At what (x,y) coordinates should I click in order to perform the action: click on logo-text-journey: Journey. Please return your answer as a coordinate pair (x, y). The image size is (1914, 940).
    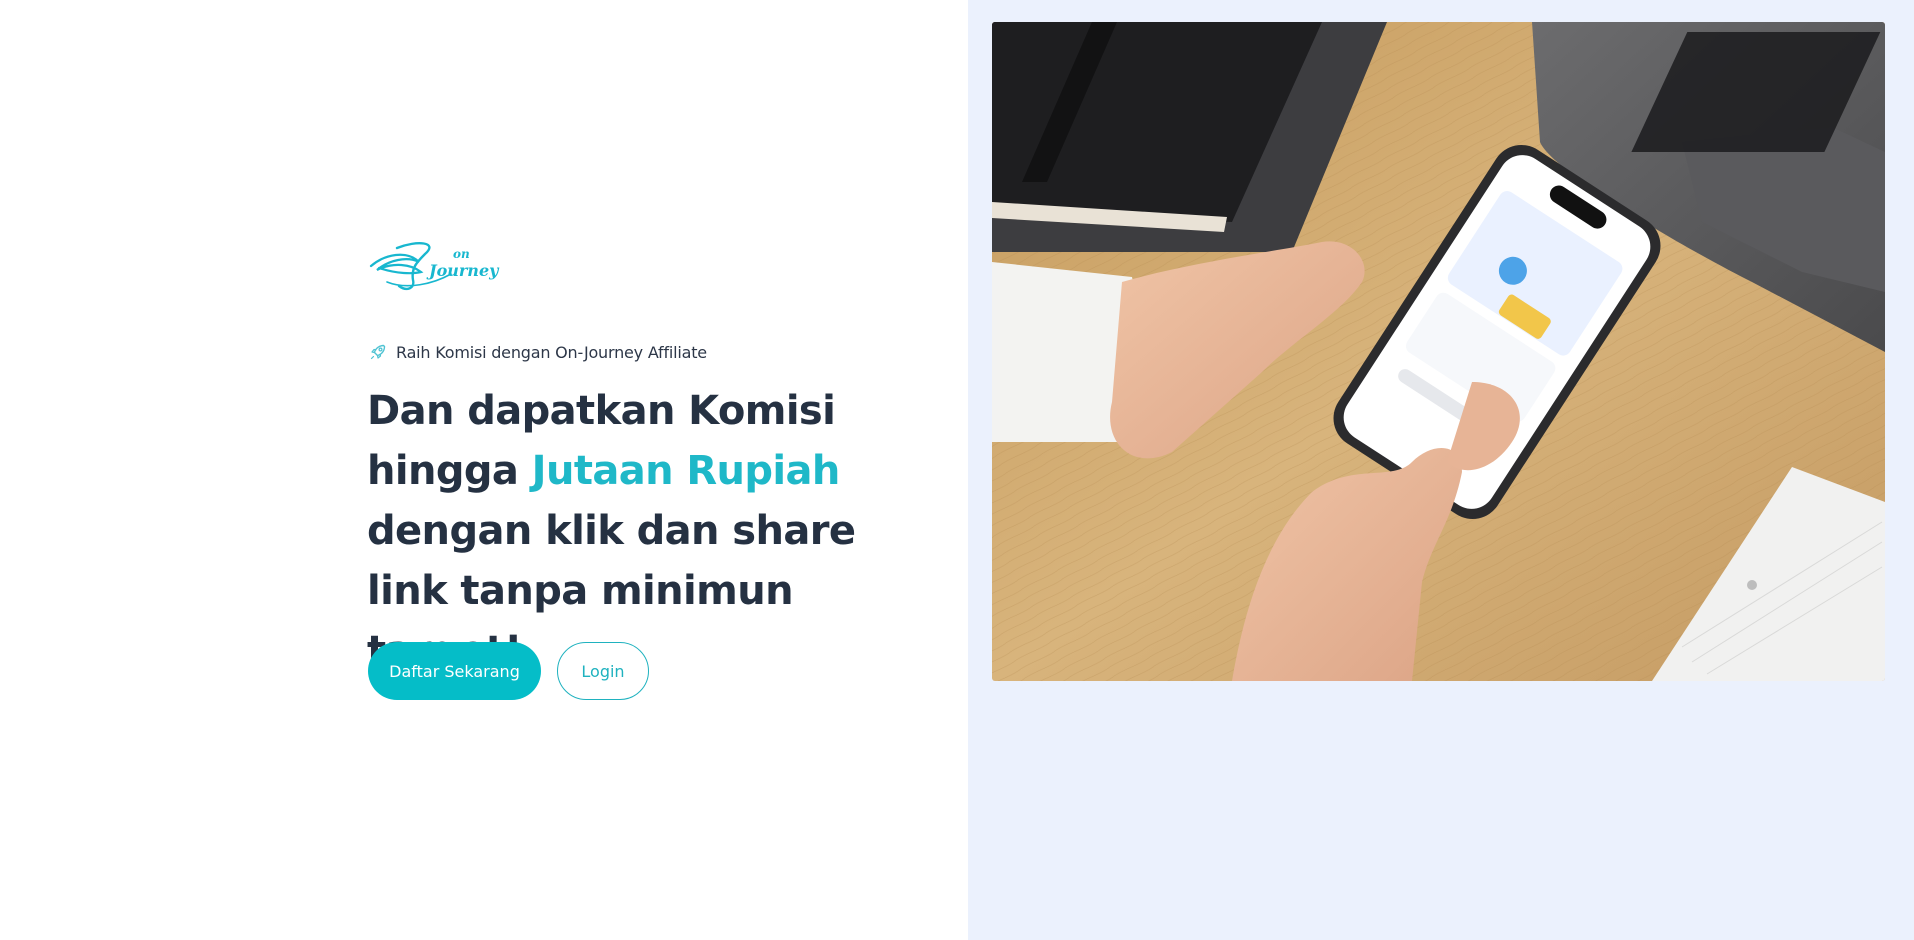
    Looking at the image, I should click on (463, 270).